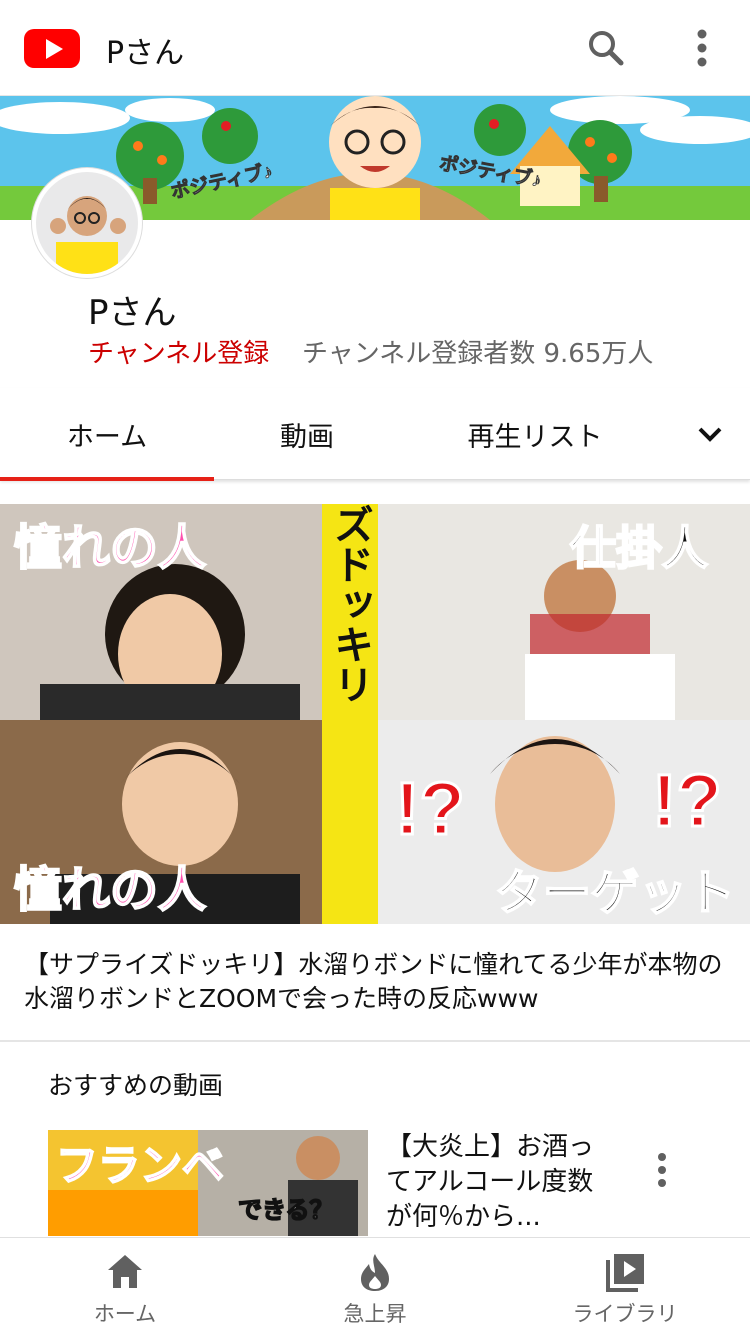 The width and height of the screenshot is (750, 1334). I want to click on thumb-text-top-right: 仕掛人, so click(639, 548).